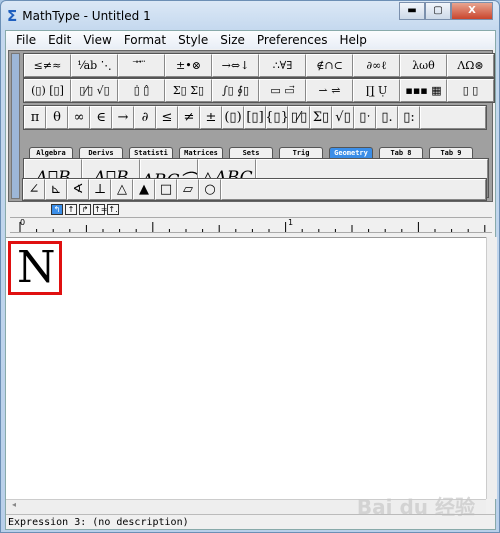 The height and width of the screenshot is (533, 500). What do you see at coordinates (167, 117) in the screenshot?
I see `palette-button: ≤` at bounding box center [167, 117].